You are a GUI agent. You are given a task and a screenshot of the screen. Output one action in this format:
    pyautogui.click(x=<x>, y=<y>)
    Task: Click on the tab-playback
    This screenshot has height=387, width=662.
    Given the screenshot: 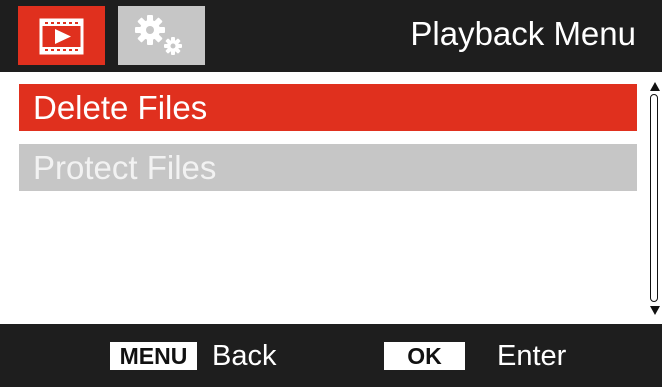 What is the action you would take?
    pyautogui.click(x=61, y=35)
    